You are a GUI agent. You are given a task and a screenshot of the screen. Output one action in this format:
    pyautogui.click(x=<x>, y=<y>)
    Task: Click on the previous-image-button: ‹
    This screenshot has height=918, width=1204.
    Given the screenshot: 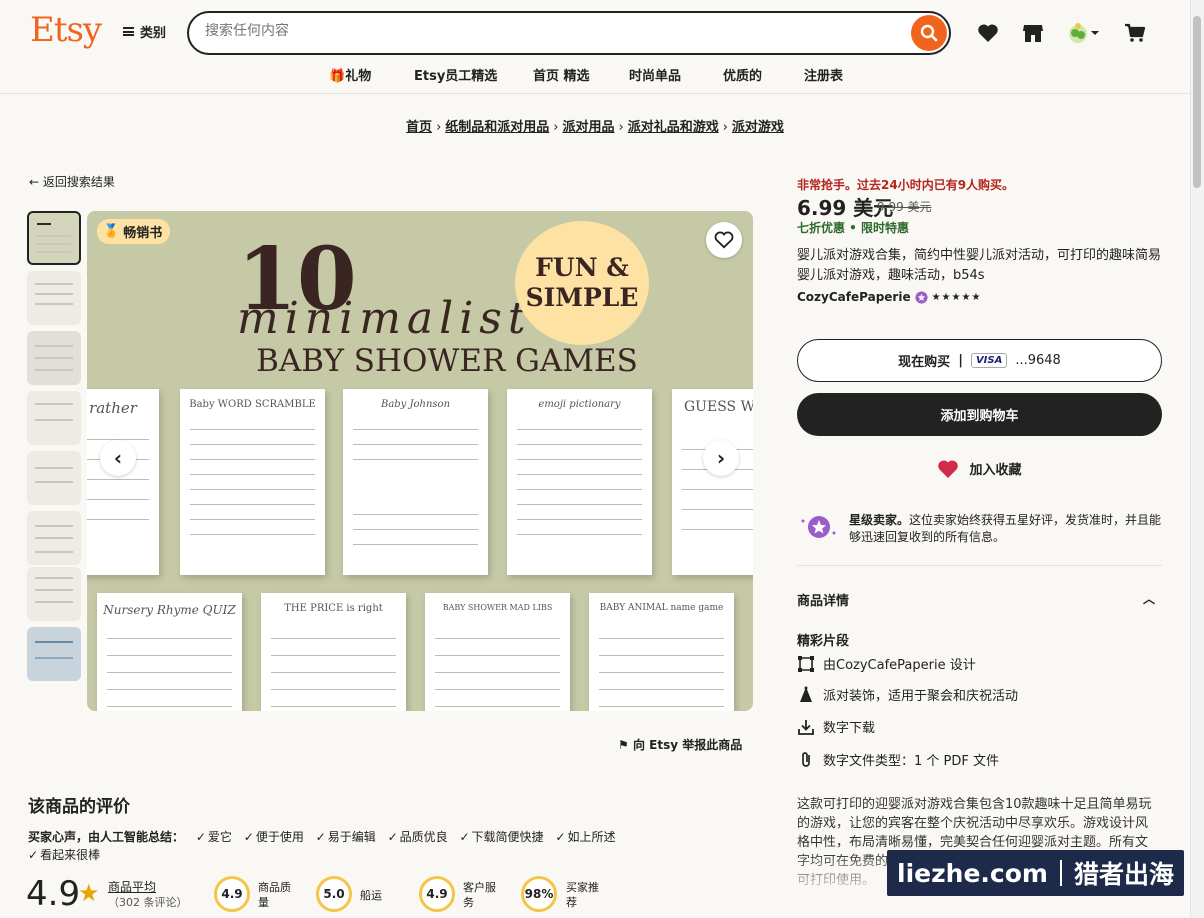 What is the action you would take?
    pyautogui.click(x=118, y=458)
    